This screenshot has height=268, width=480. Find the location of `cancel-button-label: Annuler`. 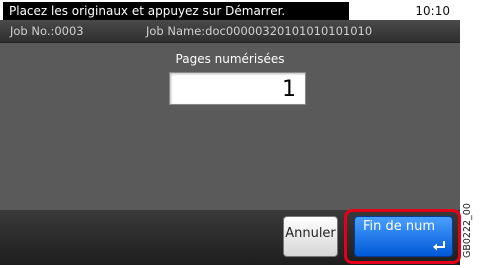

cancel-button-label: Annuler is located at coordinates (310, 233).